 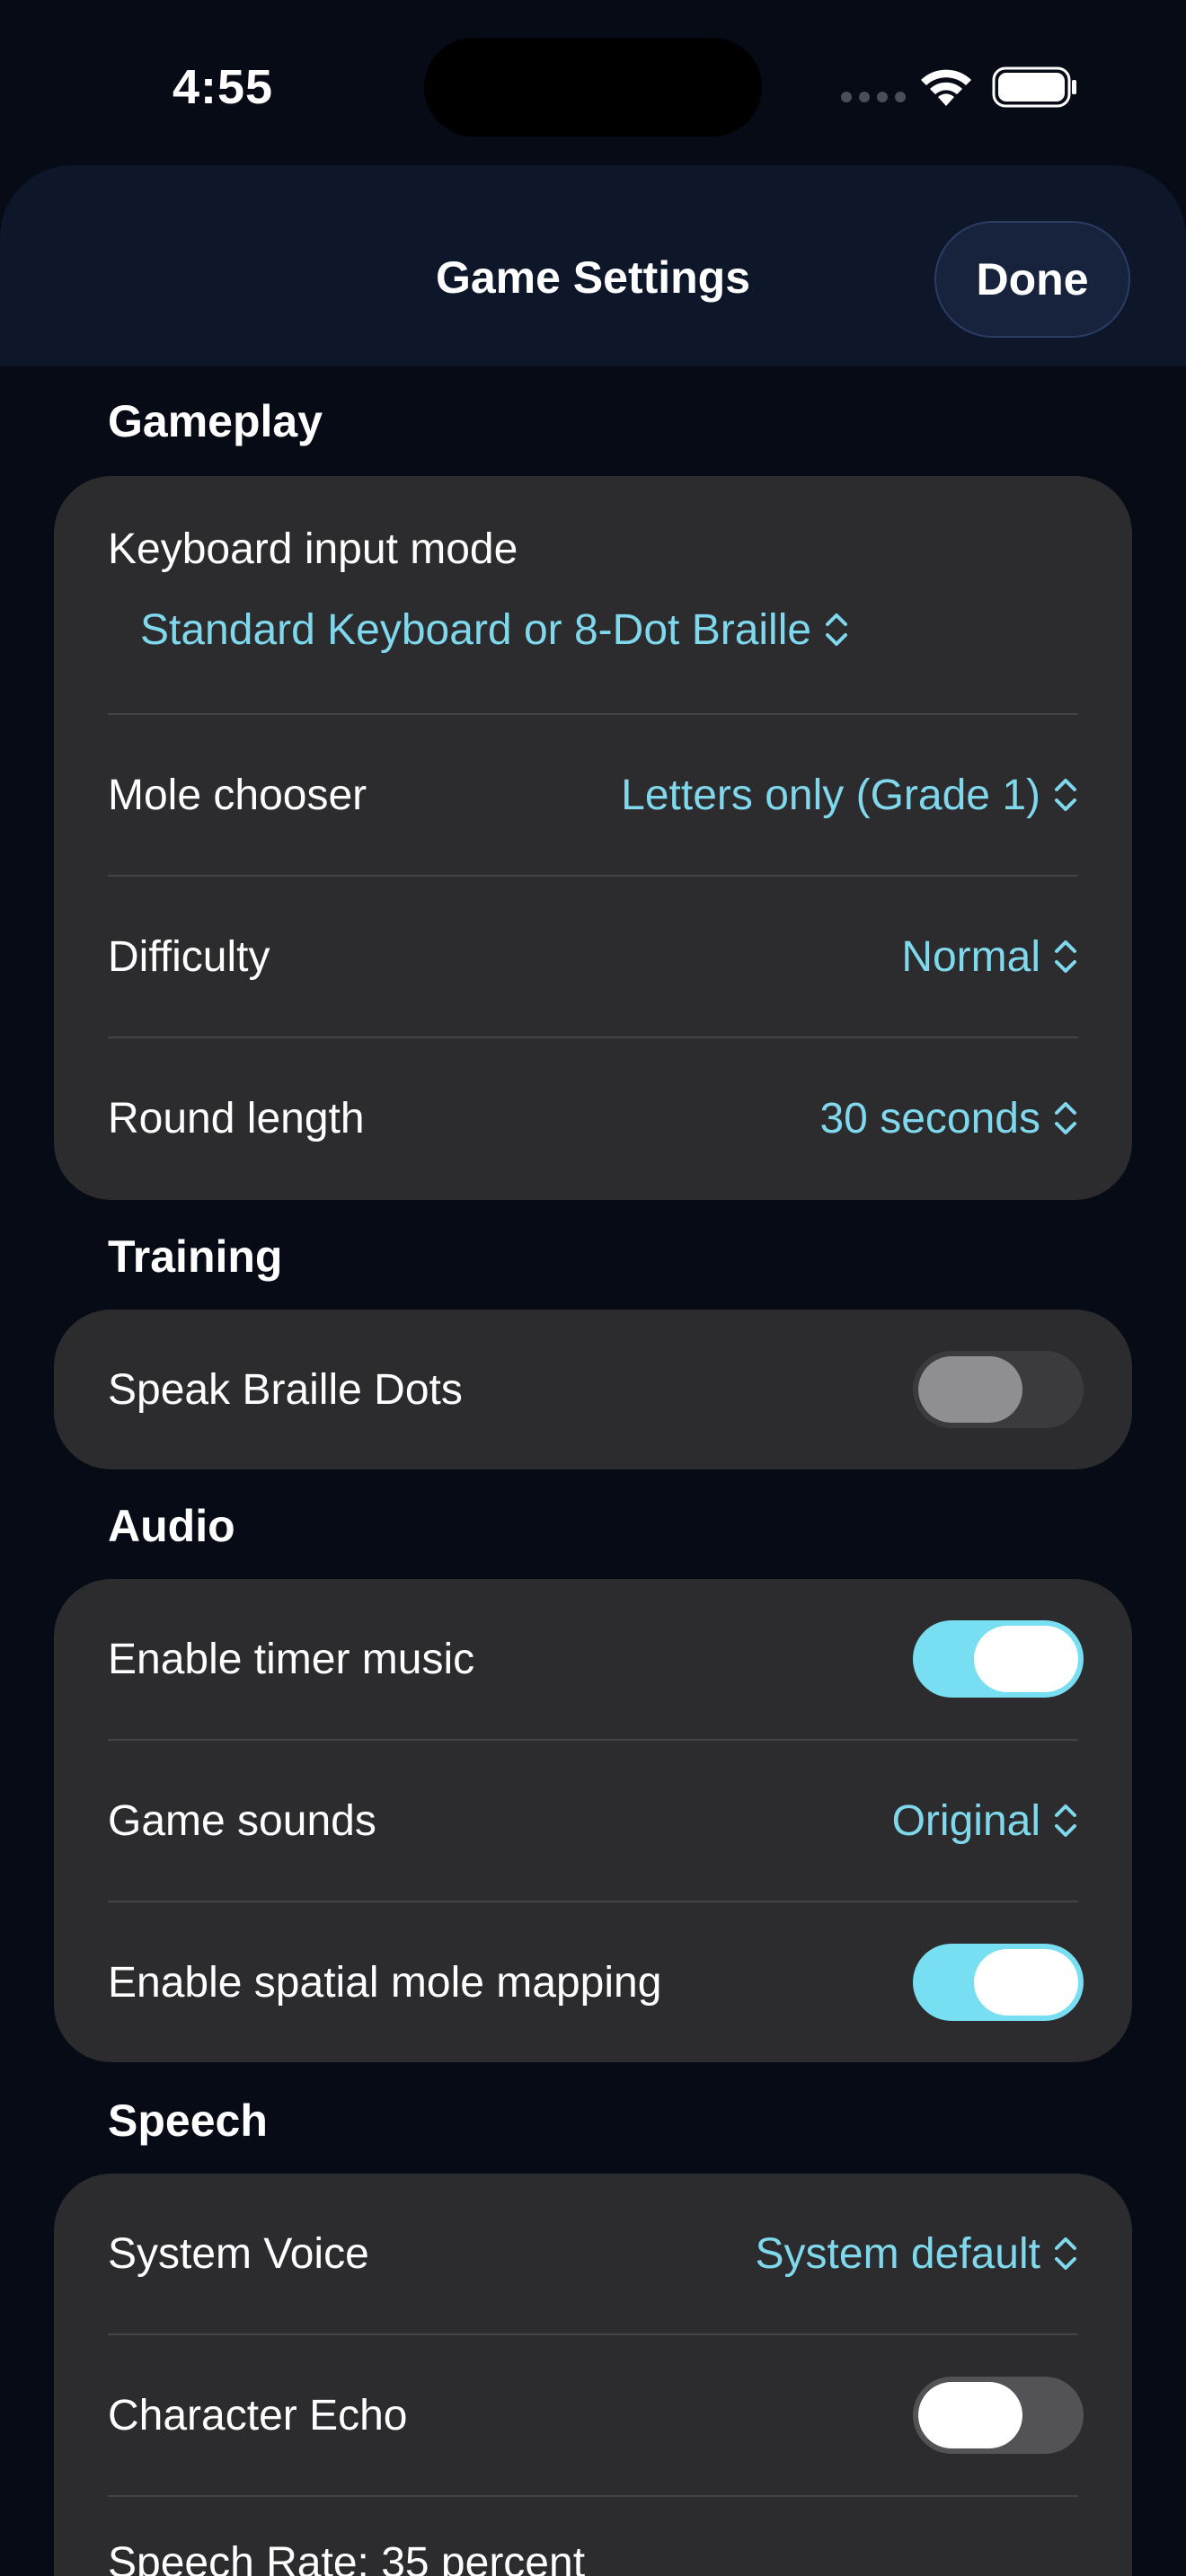 What do you see at coordinates (291, 1659) in the screenshot?
I see `timer-music-label: Enable timer music` at bounding box center [291, 1659].